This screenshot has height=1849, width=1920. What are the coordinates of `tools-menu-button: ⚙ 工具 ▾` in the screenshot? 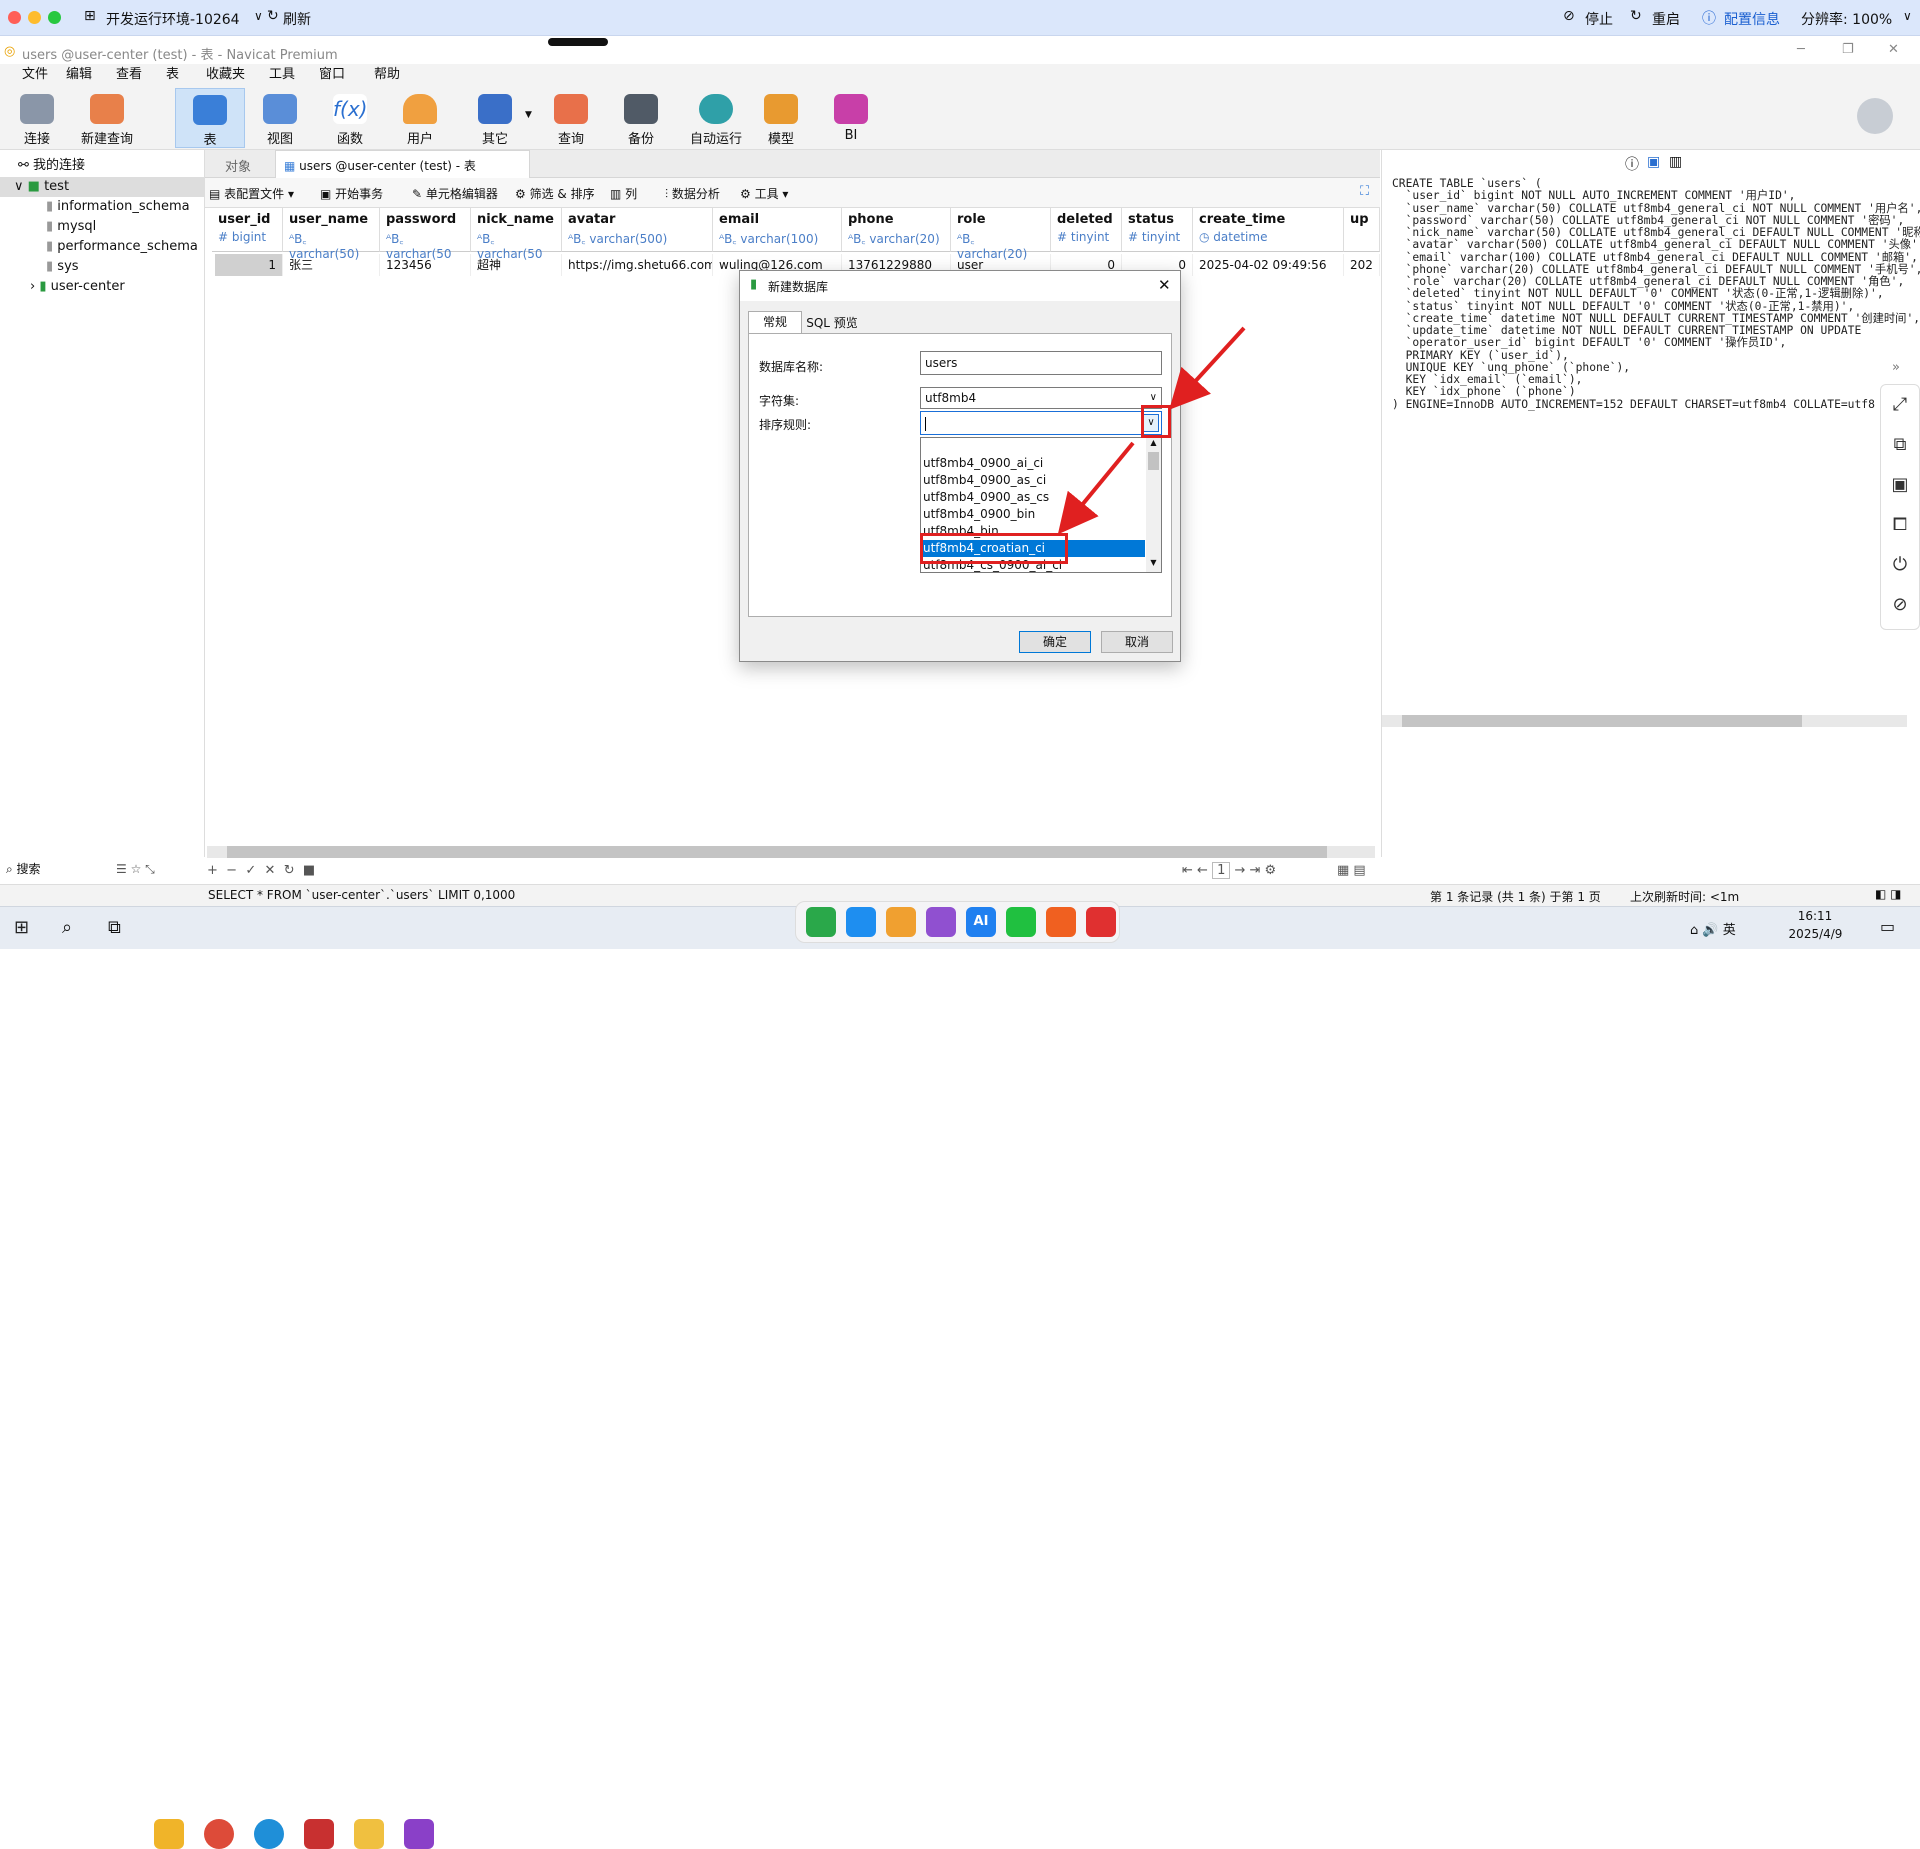 It's located at (764, 193).